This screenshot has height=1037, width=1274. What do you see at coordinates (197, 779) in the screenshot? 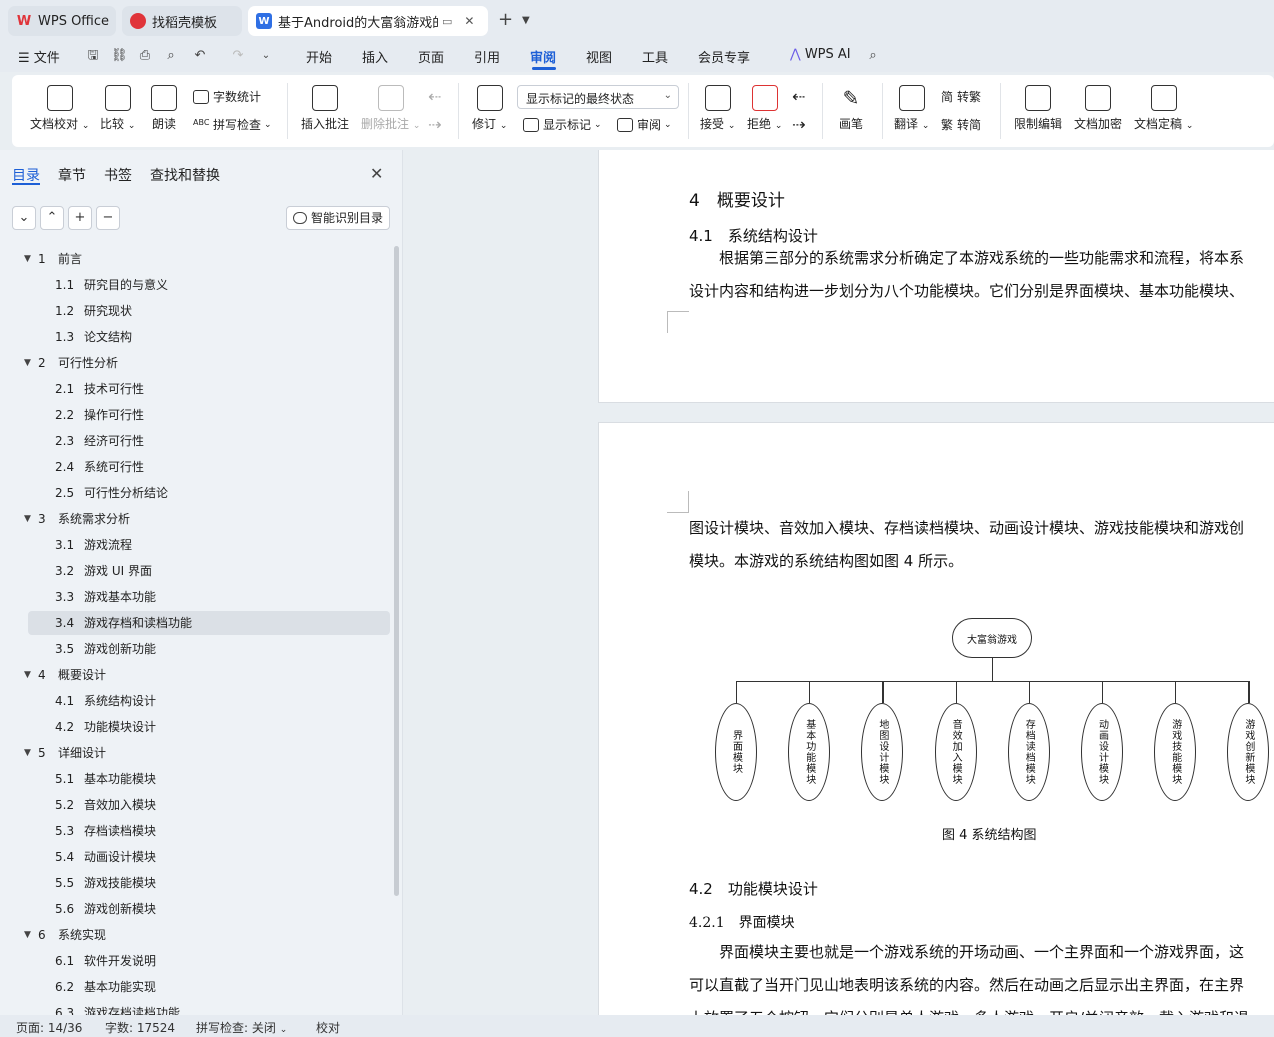
I see `toc-item: 5.1 基本功能模块` at bounding box center [197, 779].